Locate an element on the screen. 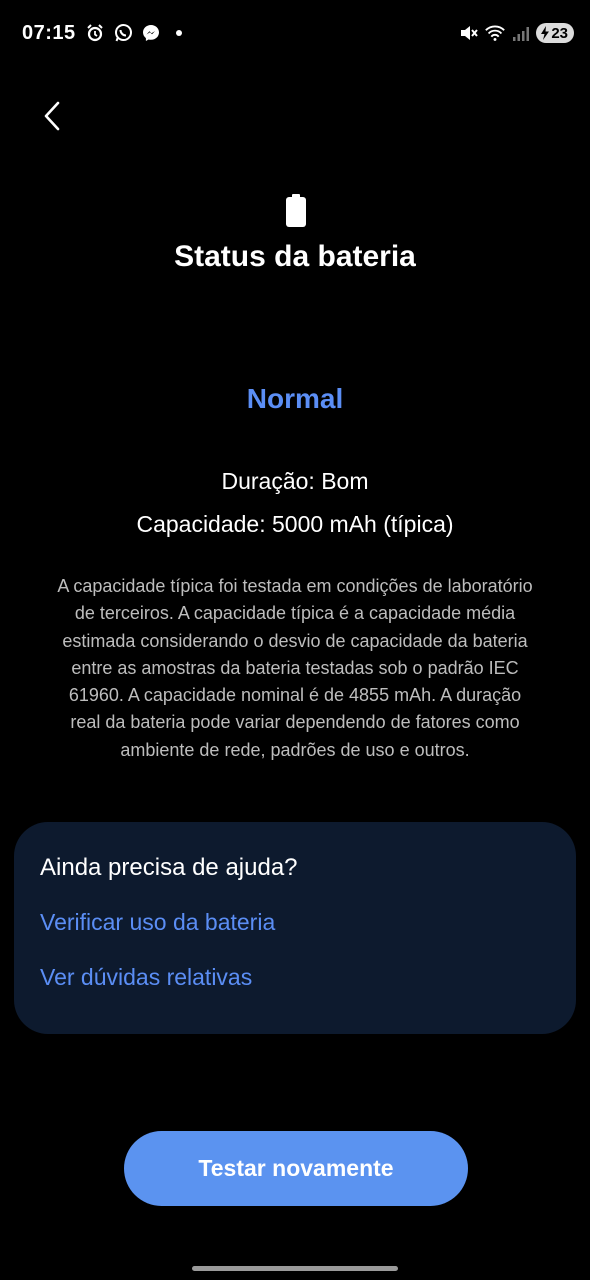 Image resolution: width=590 pixels, height=1280 pixels. chevron-left-icon is located at coordinates (52, 116).